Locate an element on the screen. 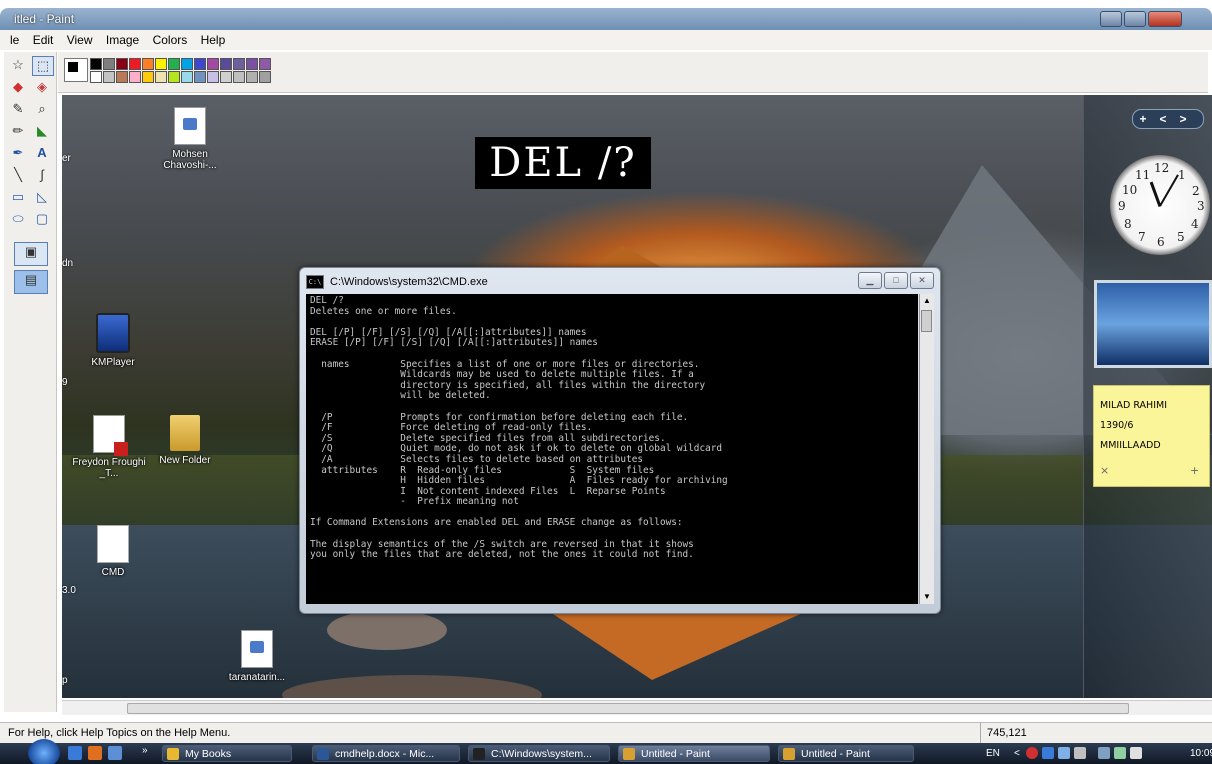 Image resolution: width=1212 pixels, height=764 pixels. polygon-icon: ◺ is located at coordinates (42, 197).